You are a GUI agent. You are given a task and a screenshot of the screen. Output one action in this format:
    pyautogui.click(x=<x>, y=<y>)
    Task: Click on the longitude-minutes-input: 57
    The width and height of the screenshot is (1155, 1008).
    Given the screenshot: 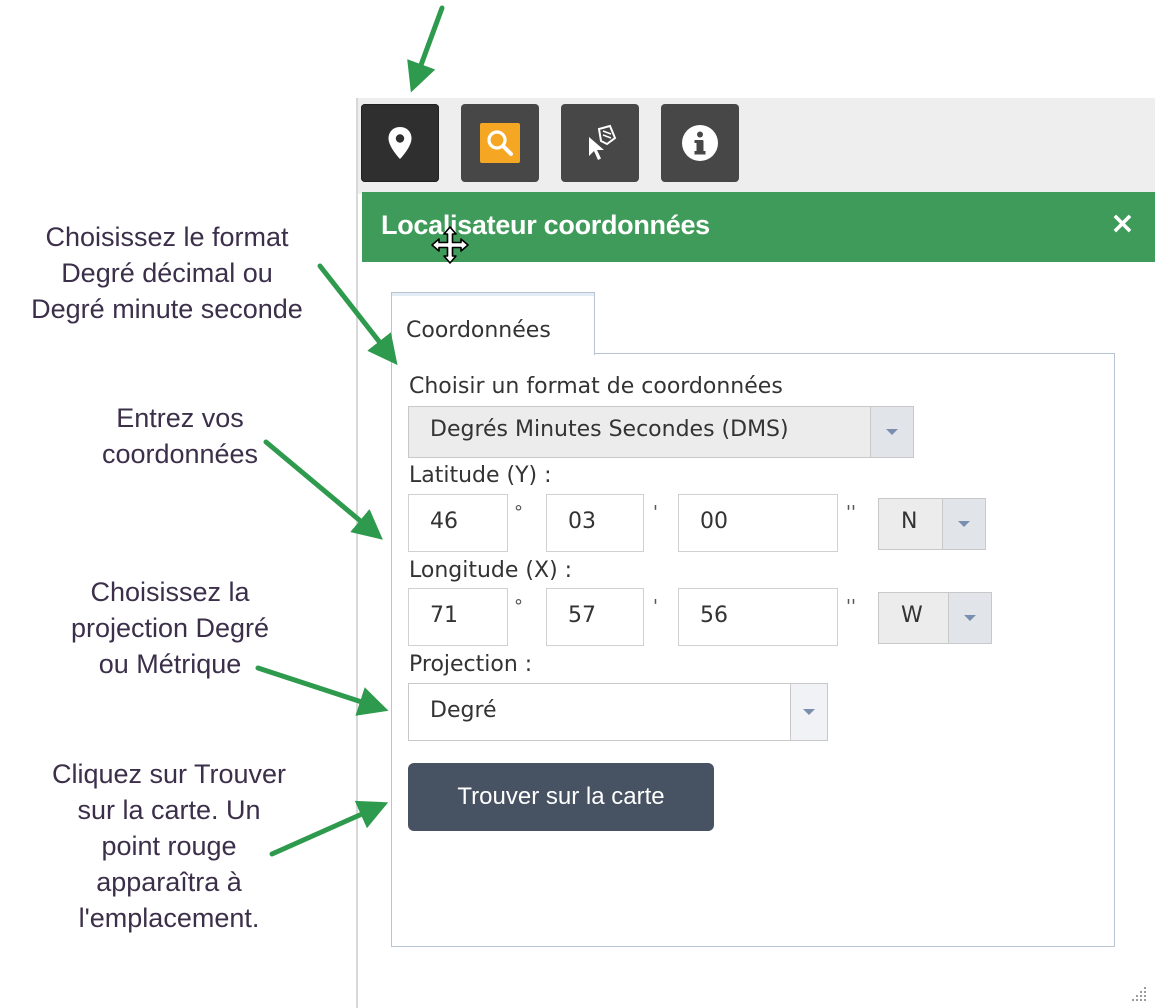 What is the action you would take?
    pyautogui.click(x=595, y=617)
    